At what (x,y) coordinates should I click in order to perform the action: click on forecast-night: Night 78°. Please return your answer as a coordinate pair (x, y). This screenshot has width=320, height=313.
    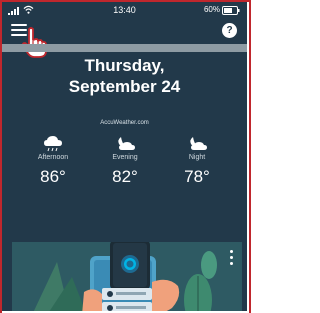
    Looking at the image, I should click on (197, 160).